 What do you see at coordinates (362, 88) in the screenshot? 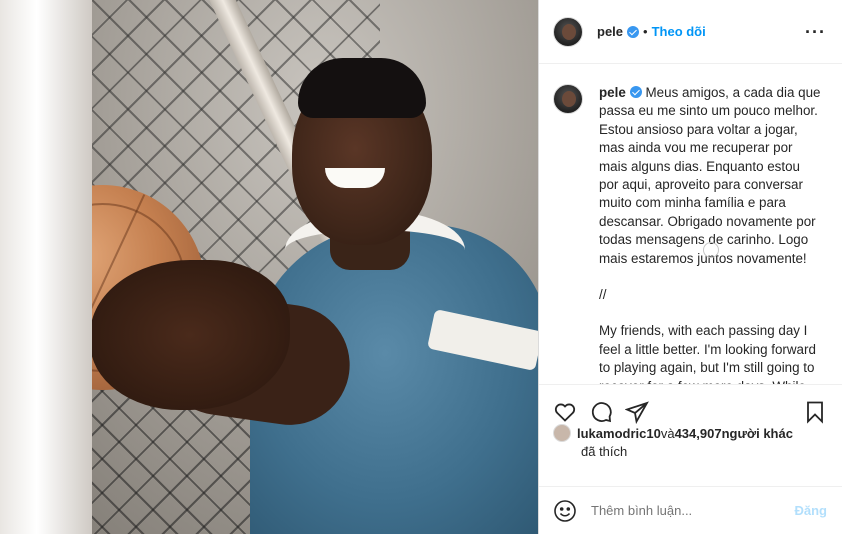
I see `player-hair` at bounding box center [362, 88].